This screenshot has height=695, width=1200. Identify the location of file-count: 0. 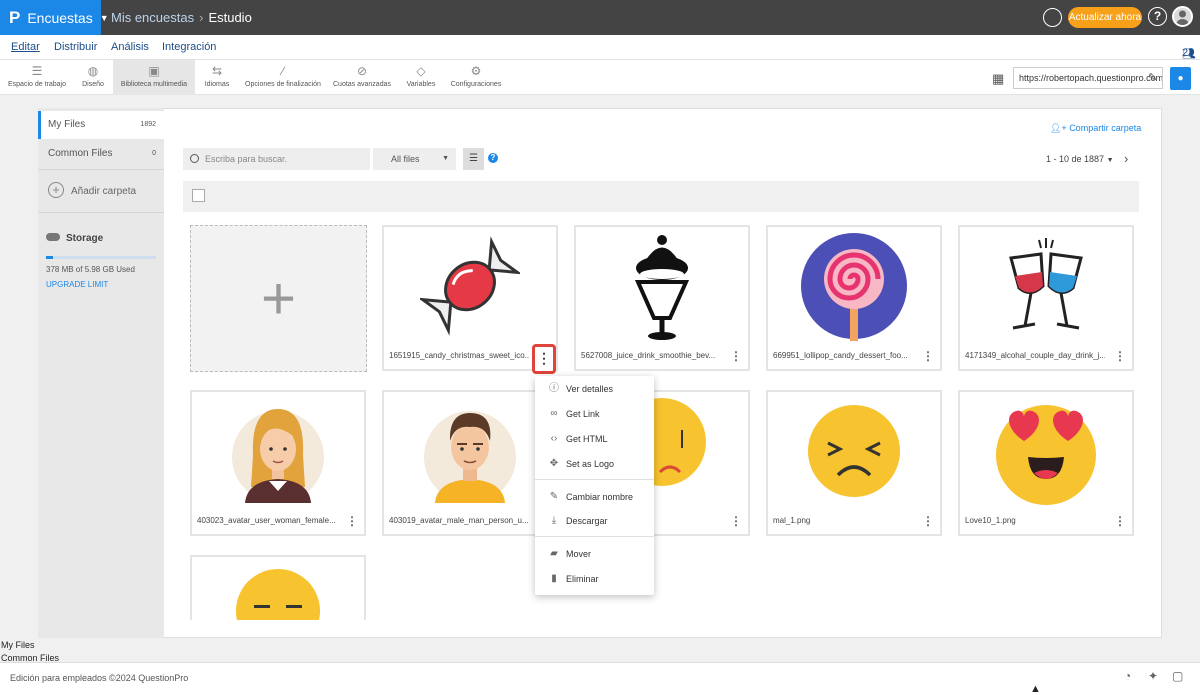
(154, 153).